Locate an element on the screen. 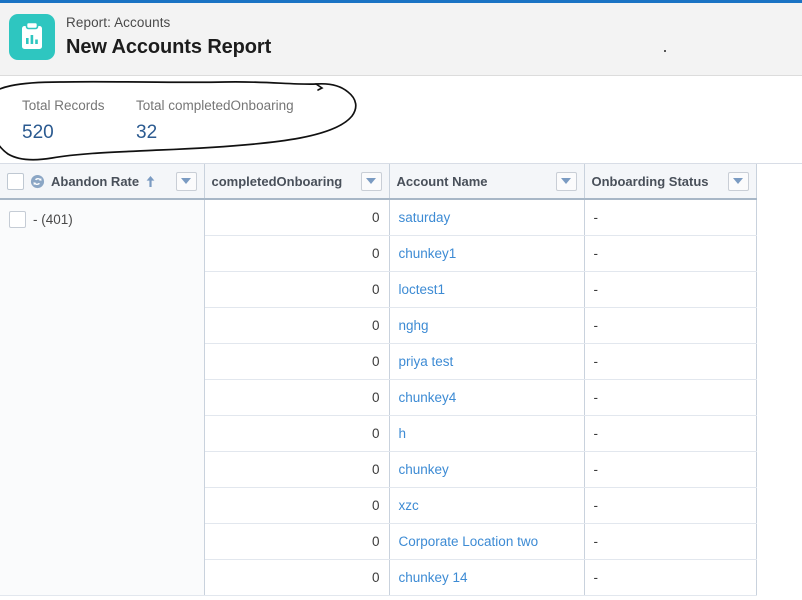 The width and height of the screenshot is (802, 600). cell-account-name: chunkey1 is located at coordinates (487, 253).